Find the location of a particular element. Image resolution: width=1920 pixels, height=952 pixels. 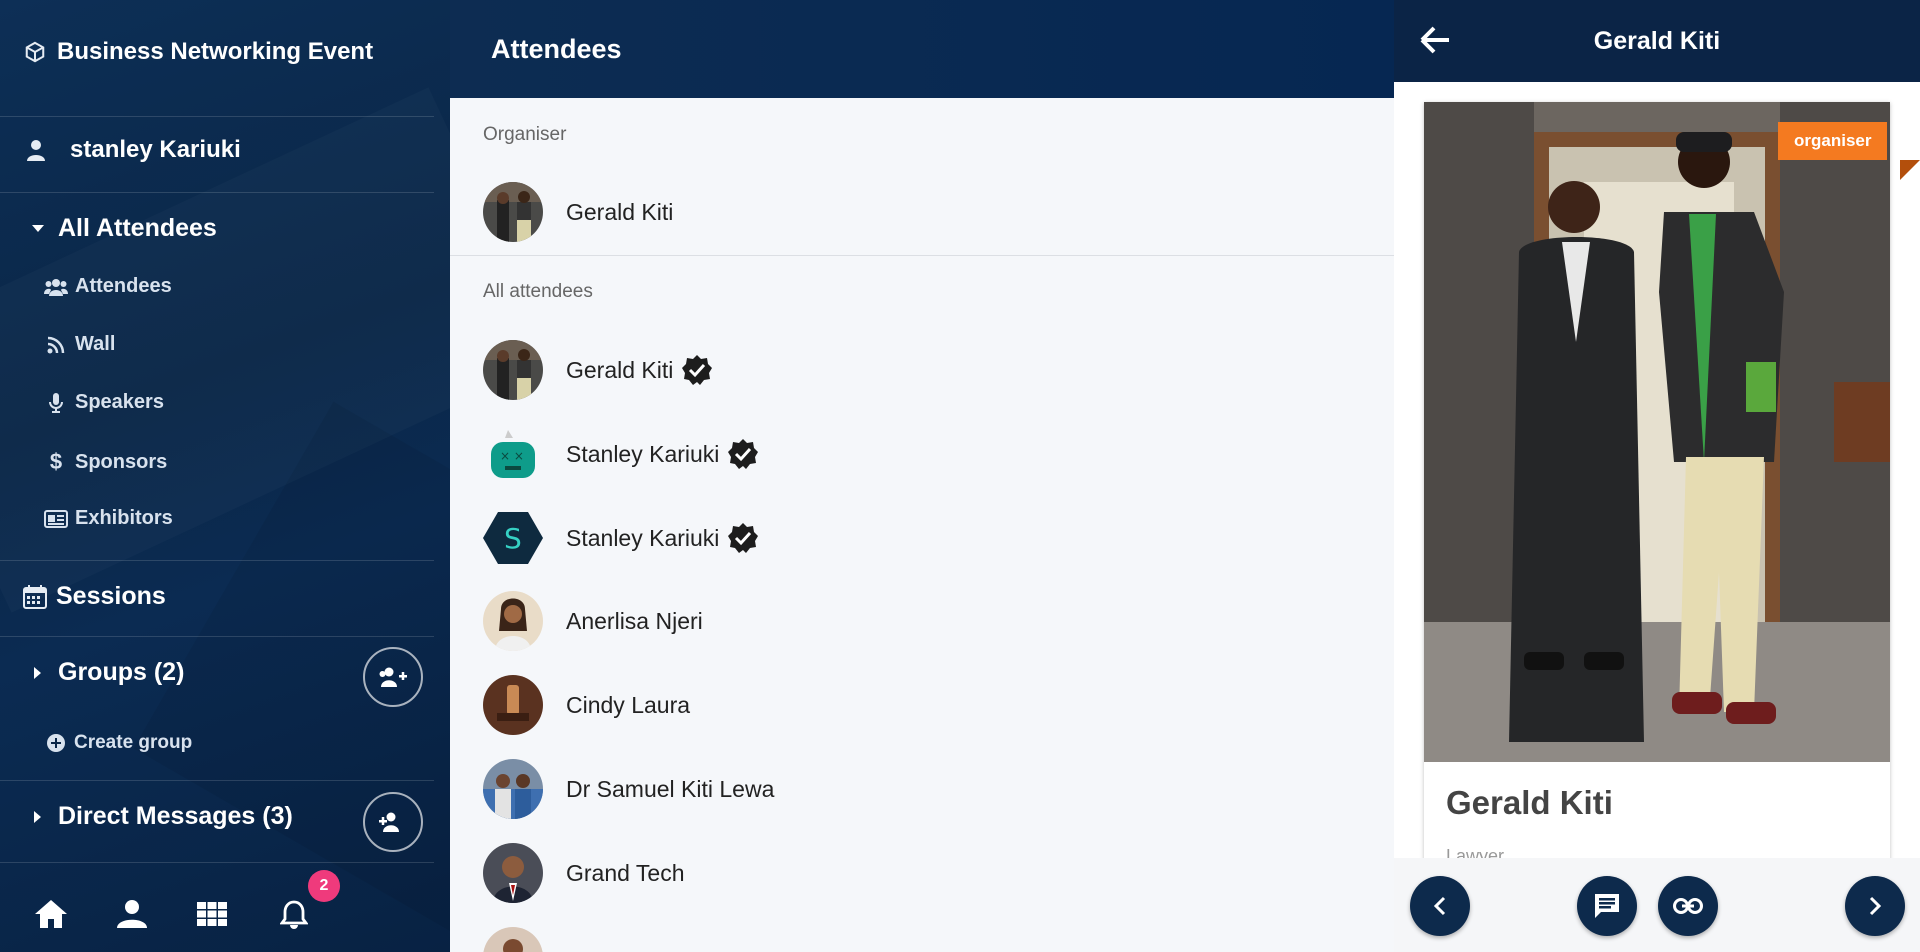

previous-button is located at coordinates (1440, 906).